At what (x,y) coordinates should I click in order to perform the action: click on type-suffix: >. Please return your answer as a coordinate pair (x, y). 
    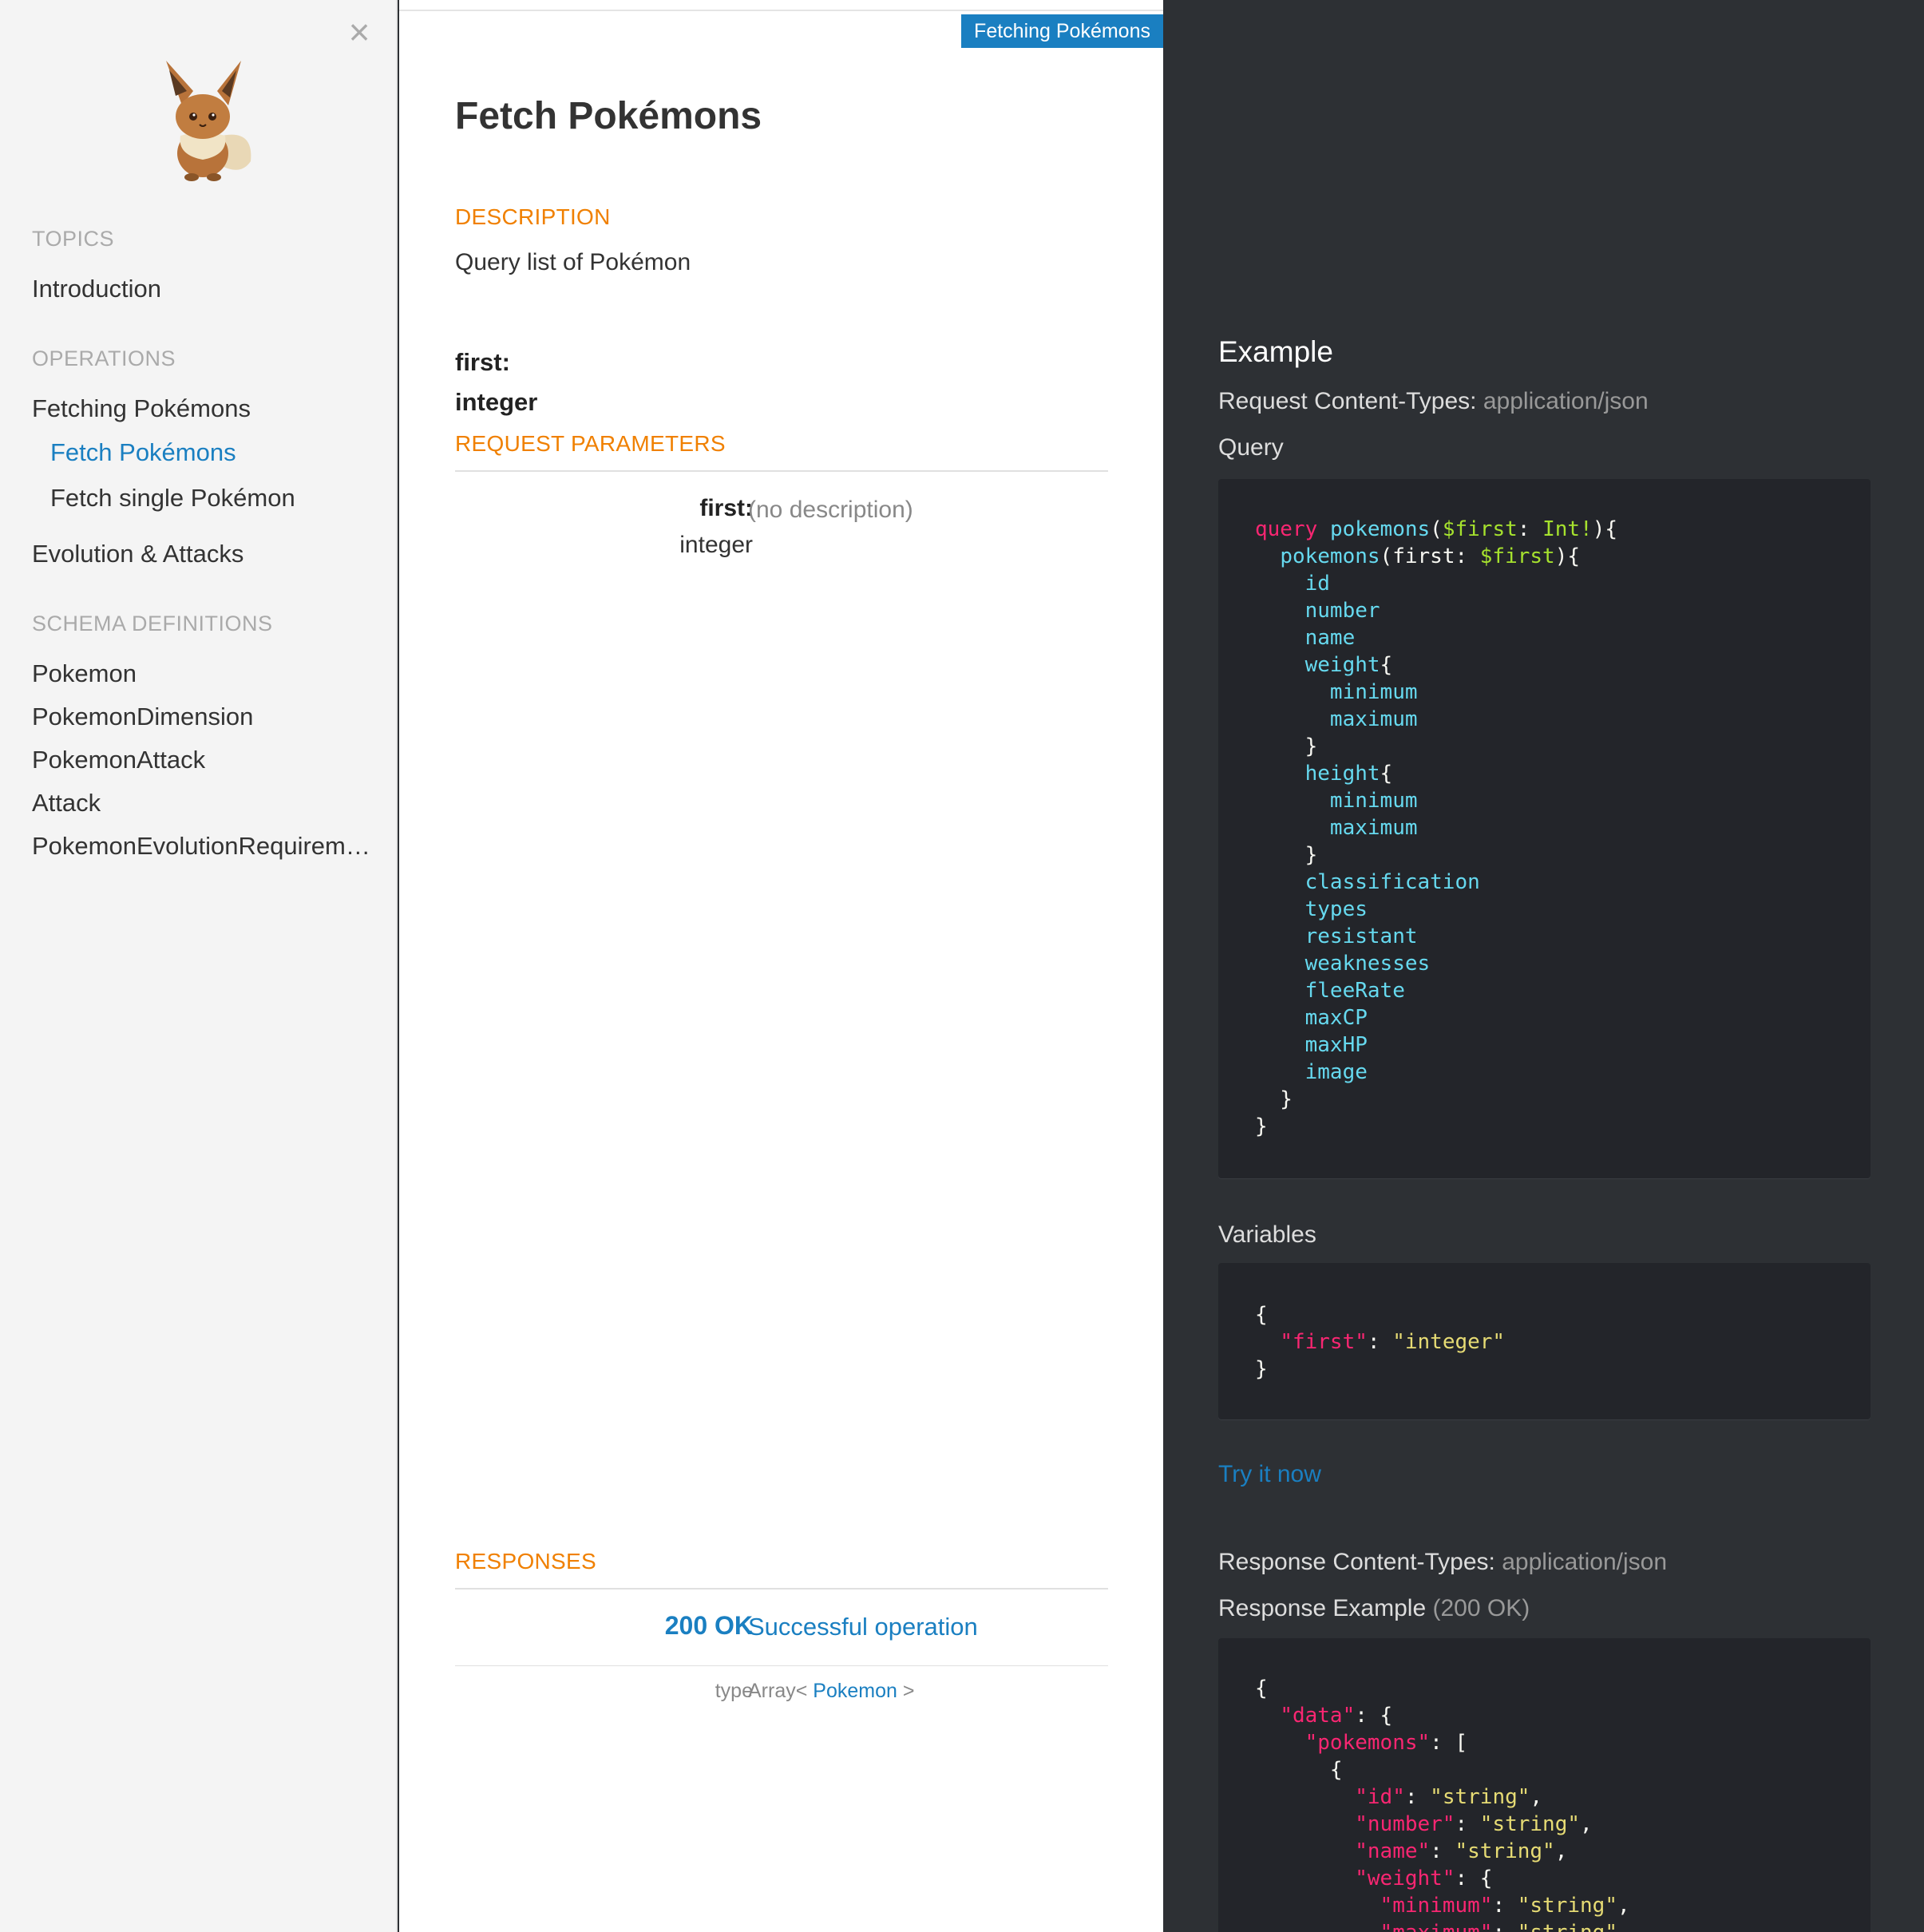
    Looking at the image, I should click on (908, 1691).